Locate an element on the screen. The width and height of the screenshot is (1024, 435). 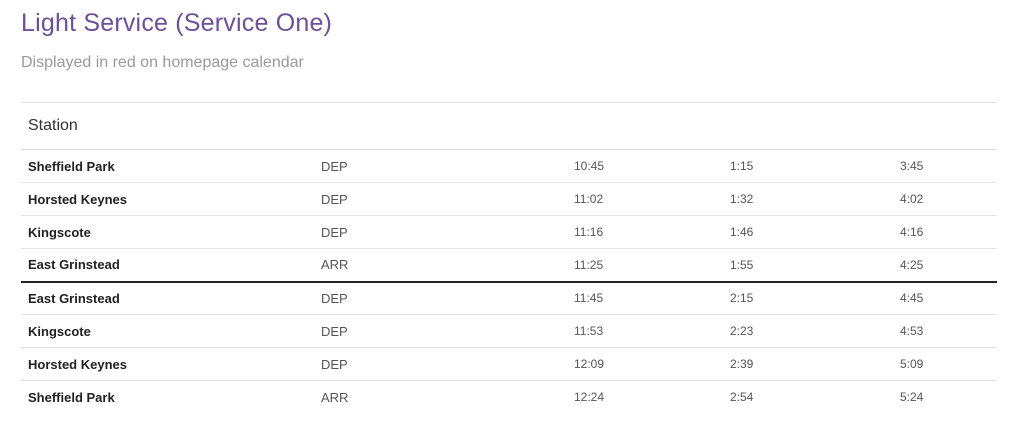
time-cell: 2:39 is located at coordinates (790, 364).